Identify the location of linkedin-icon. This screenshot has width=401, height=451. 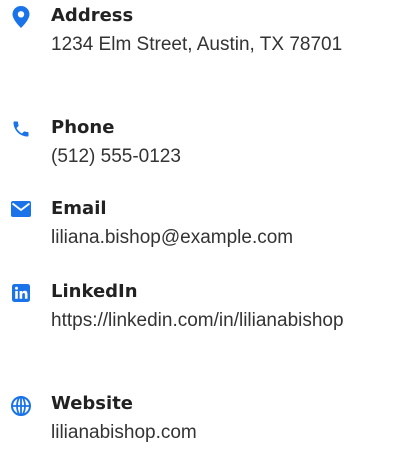
(21, 293).